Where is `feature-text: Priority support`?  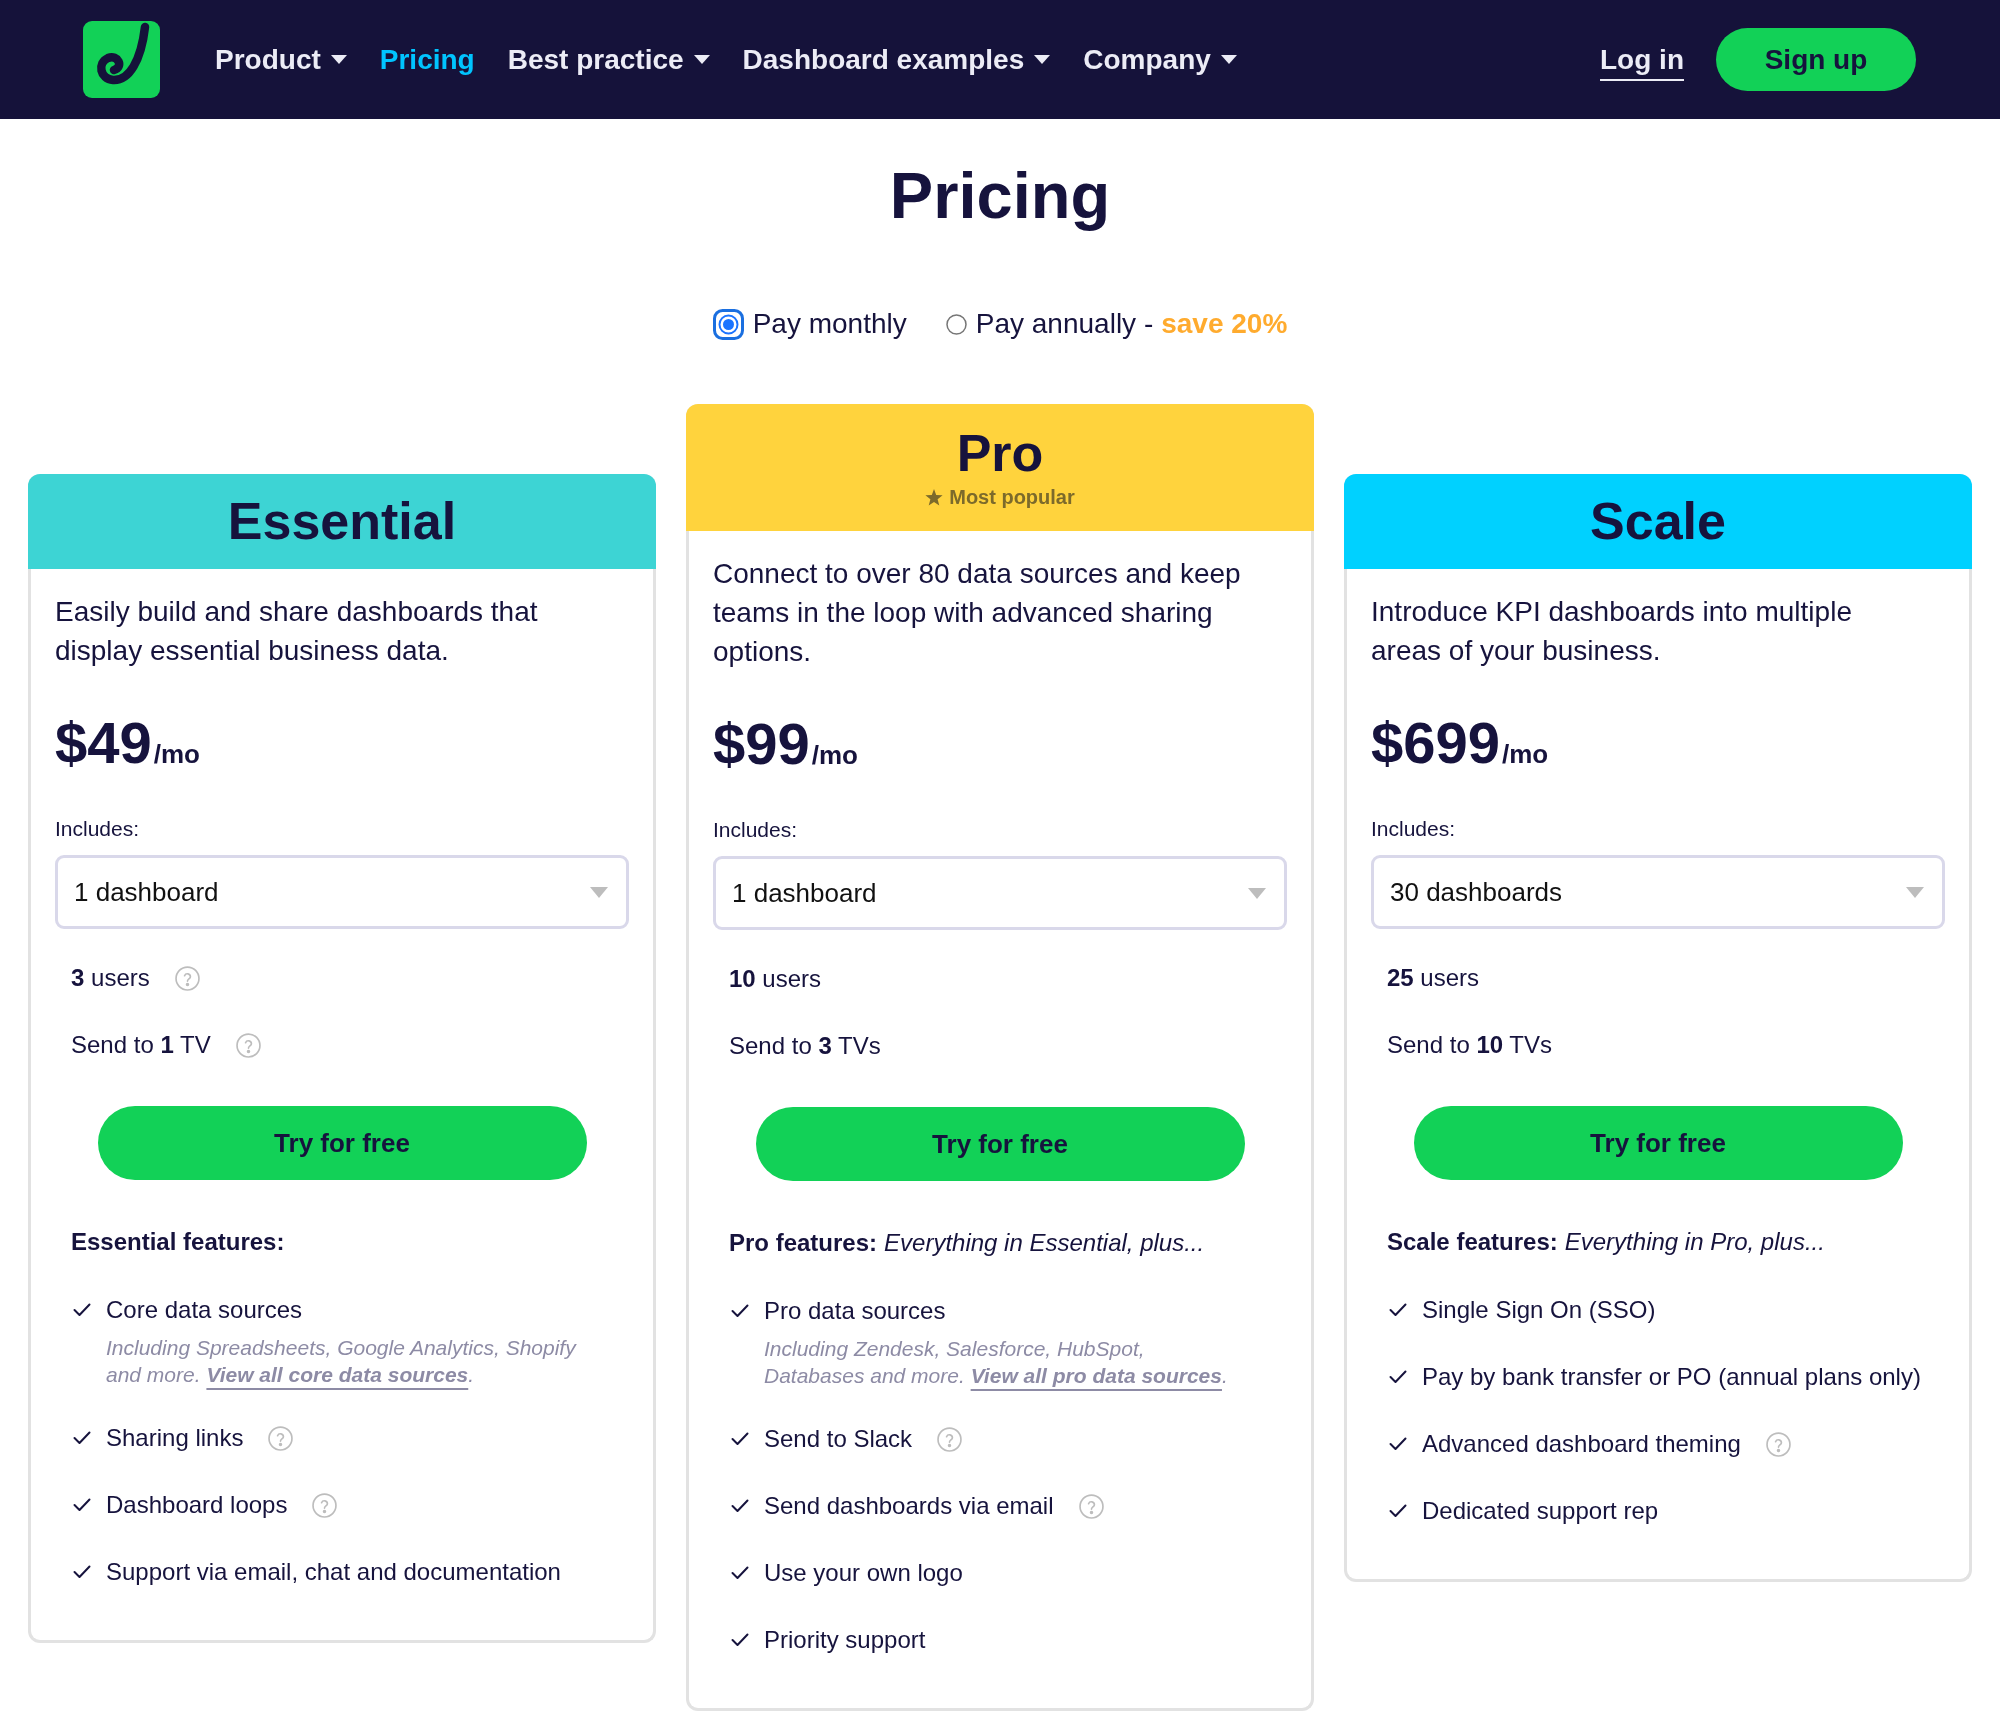 feature-text: Priority support is located at coordinates (845, 1640).